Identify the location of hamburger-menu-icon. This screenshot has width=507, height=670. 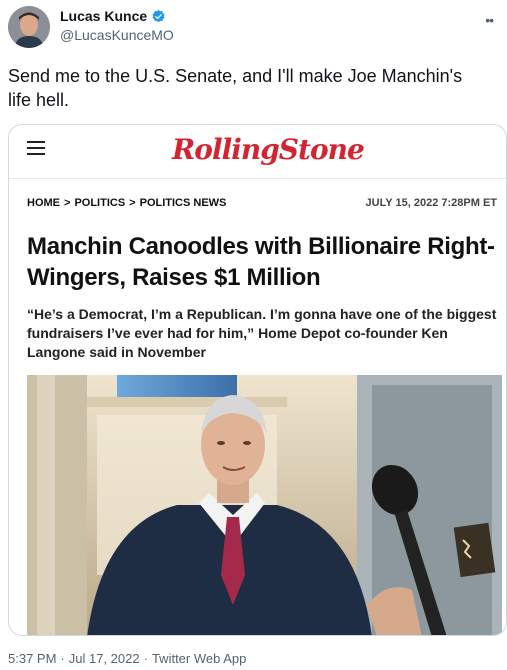
(36, 148).